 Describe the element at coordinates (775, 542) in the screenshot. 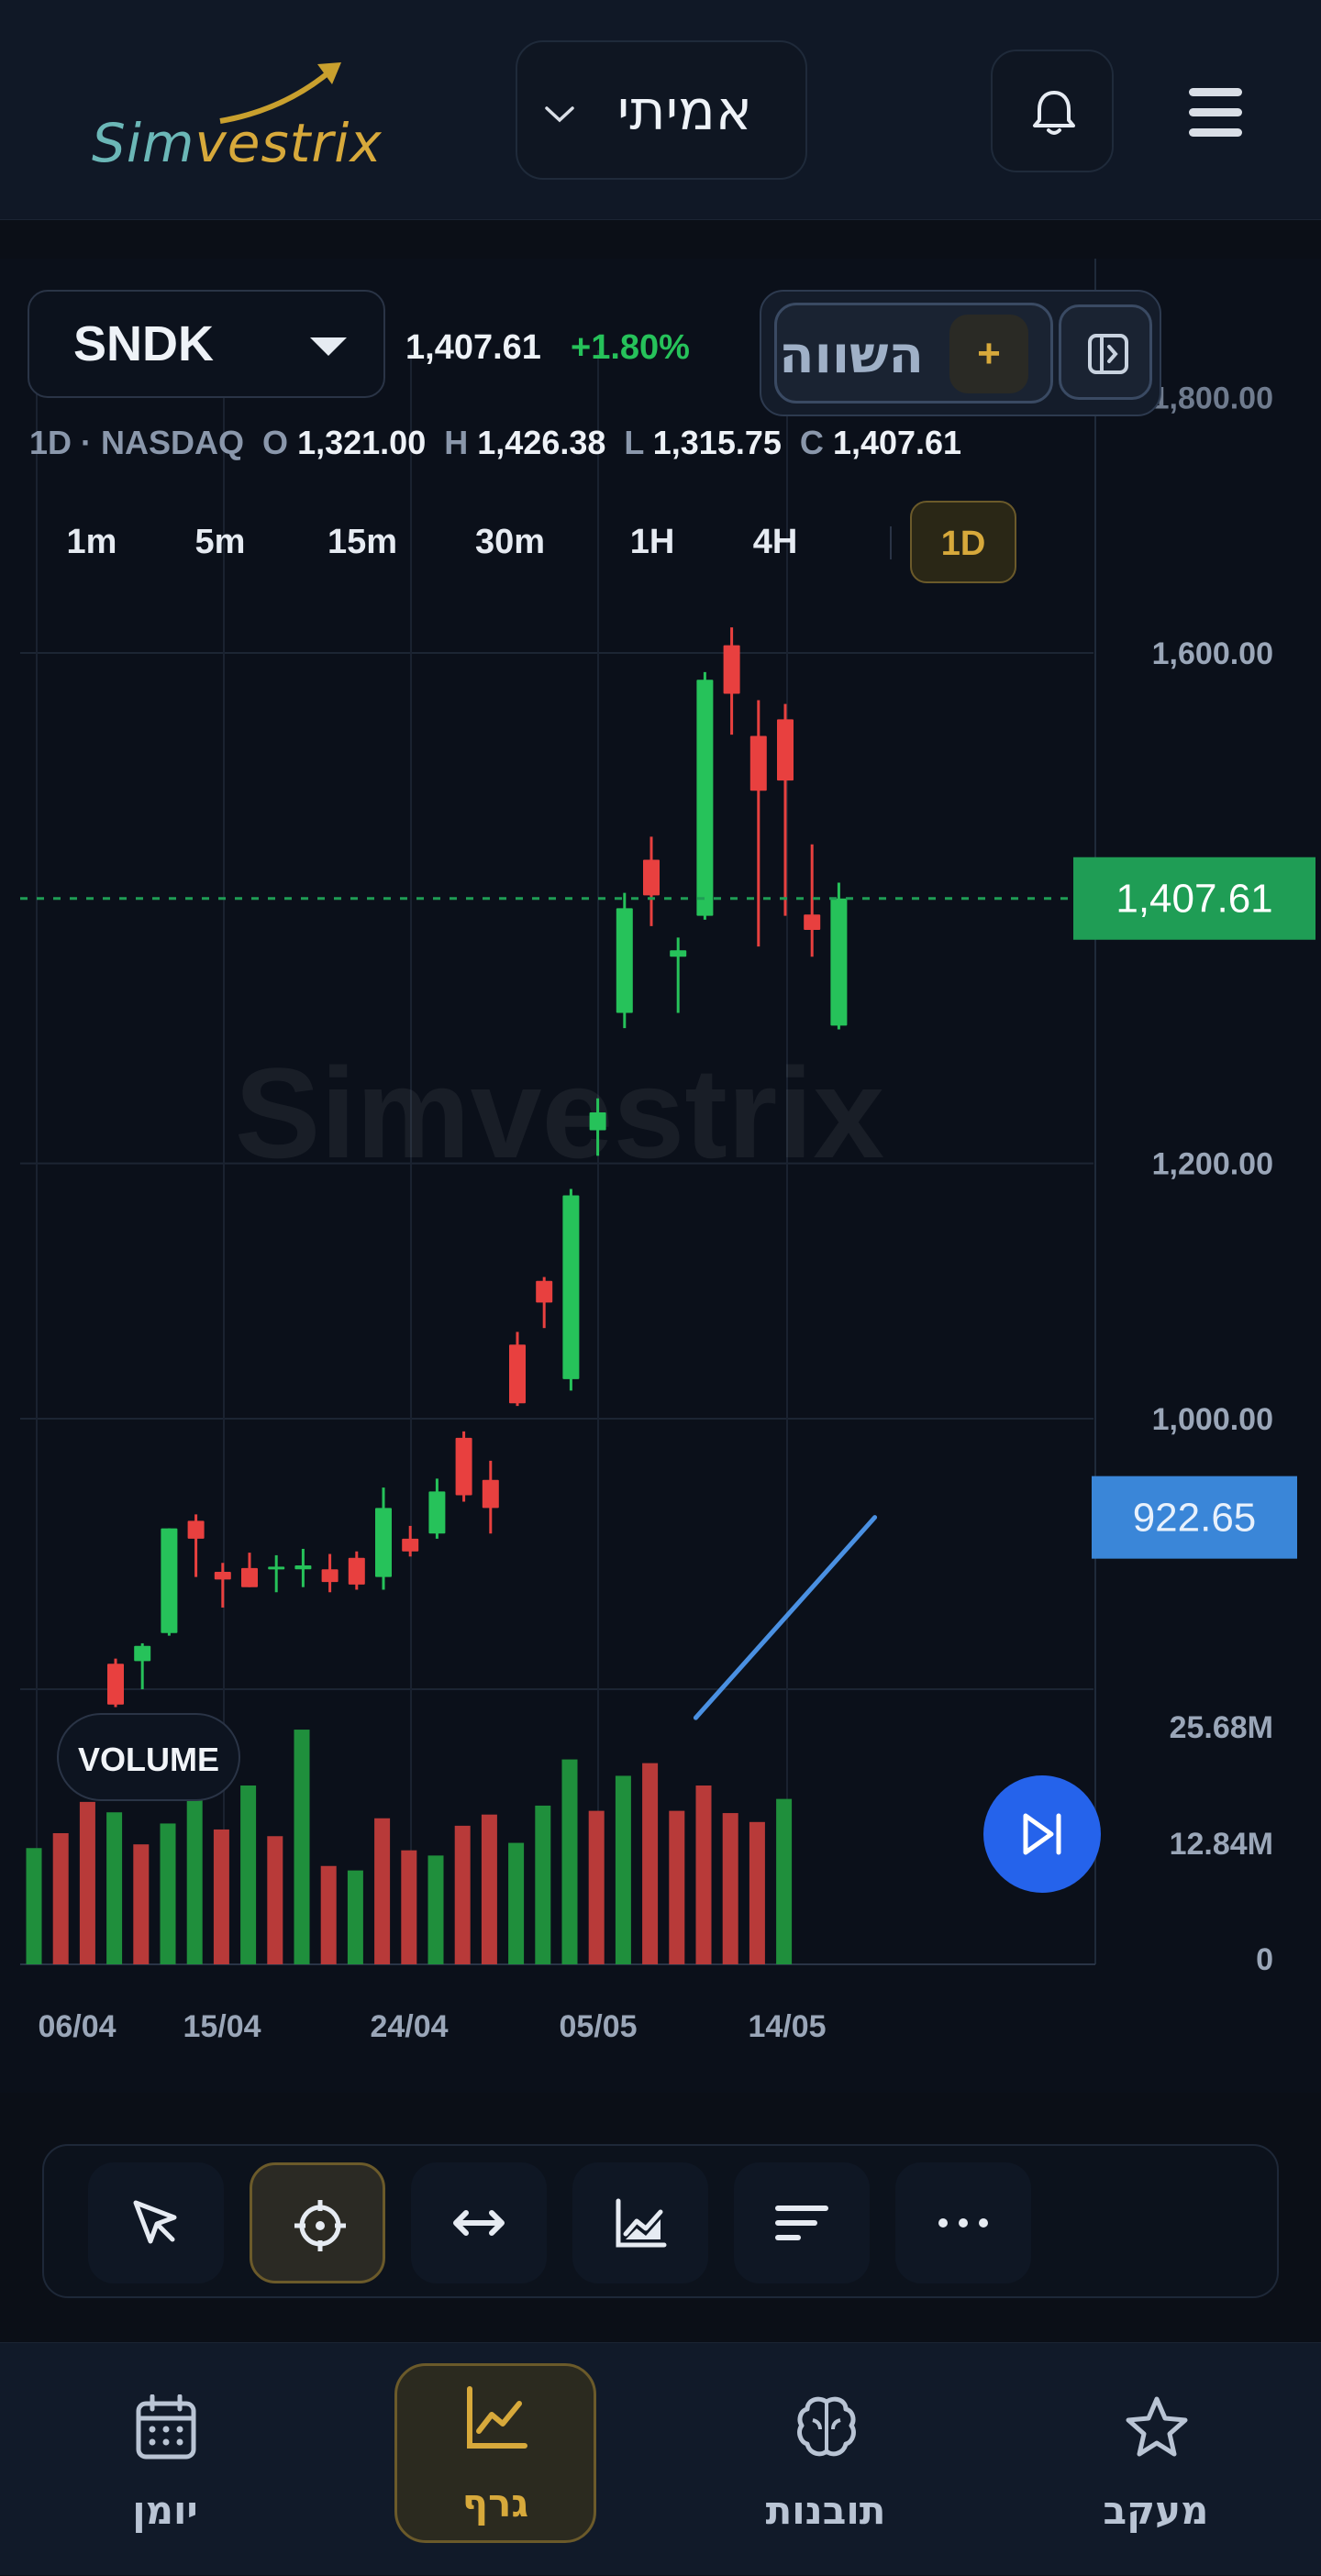

I see `timeframe-4h: 4H` at that location.